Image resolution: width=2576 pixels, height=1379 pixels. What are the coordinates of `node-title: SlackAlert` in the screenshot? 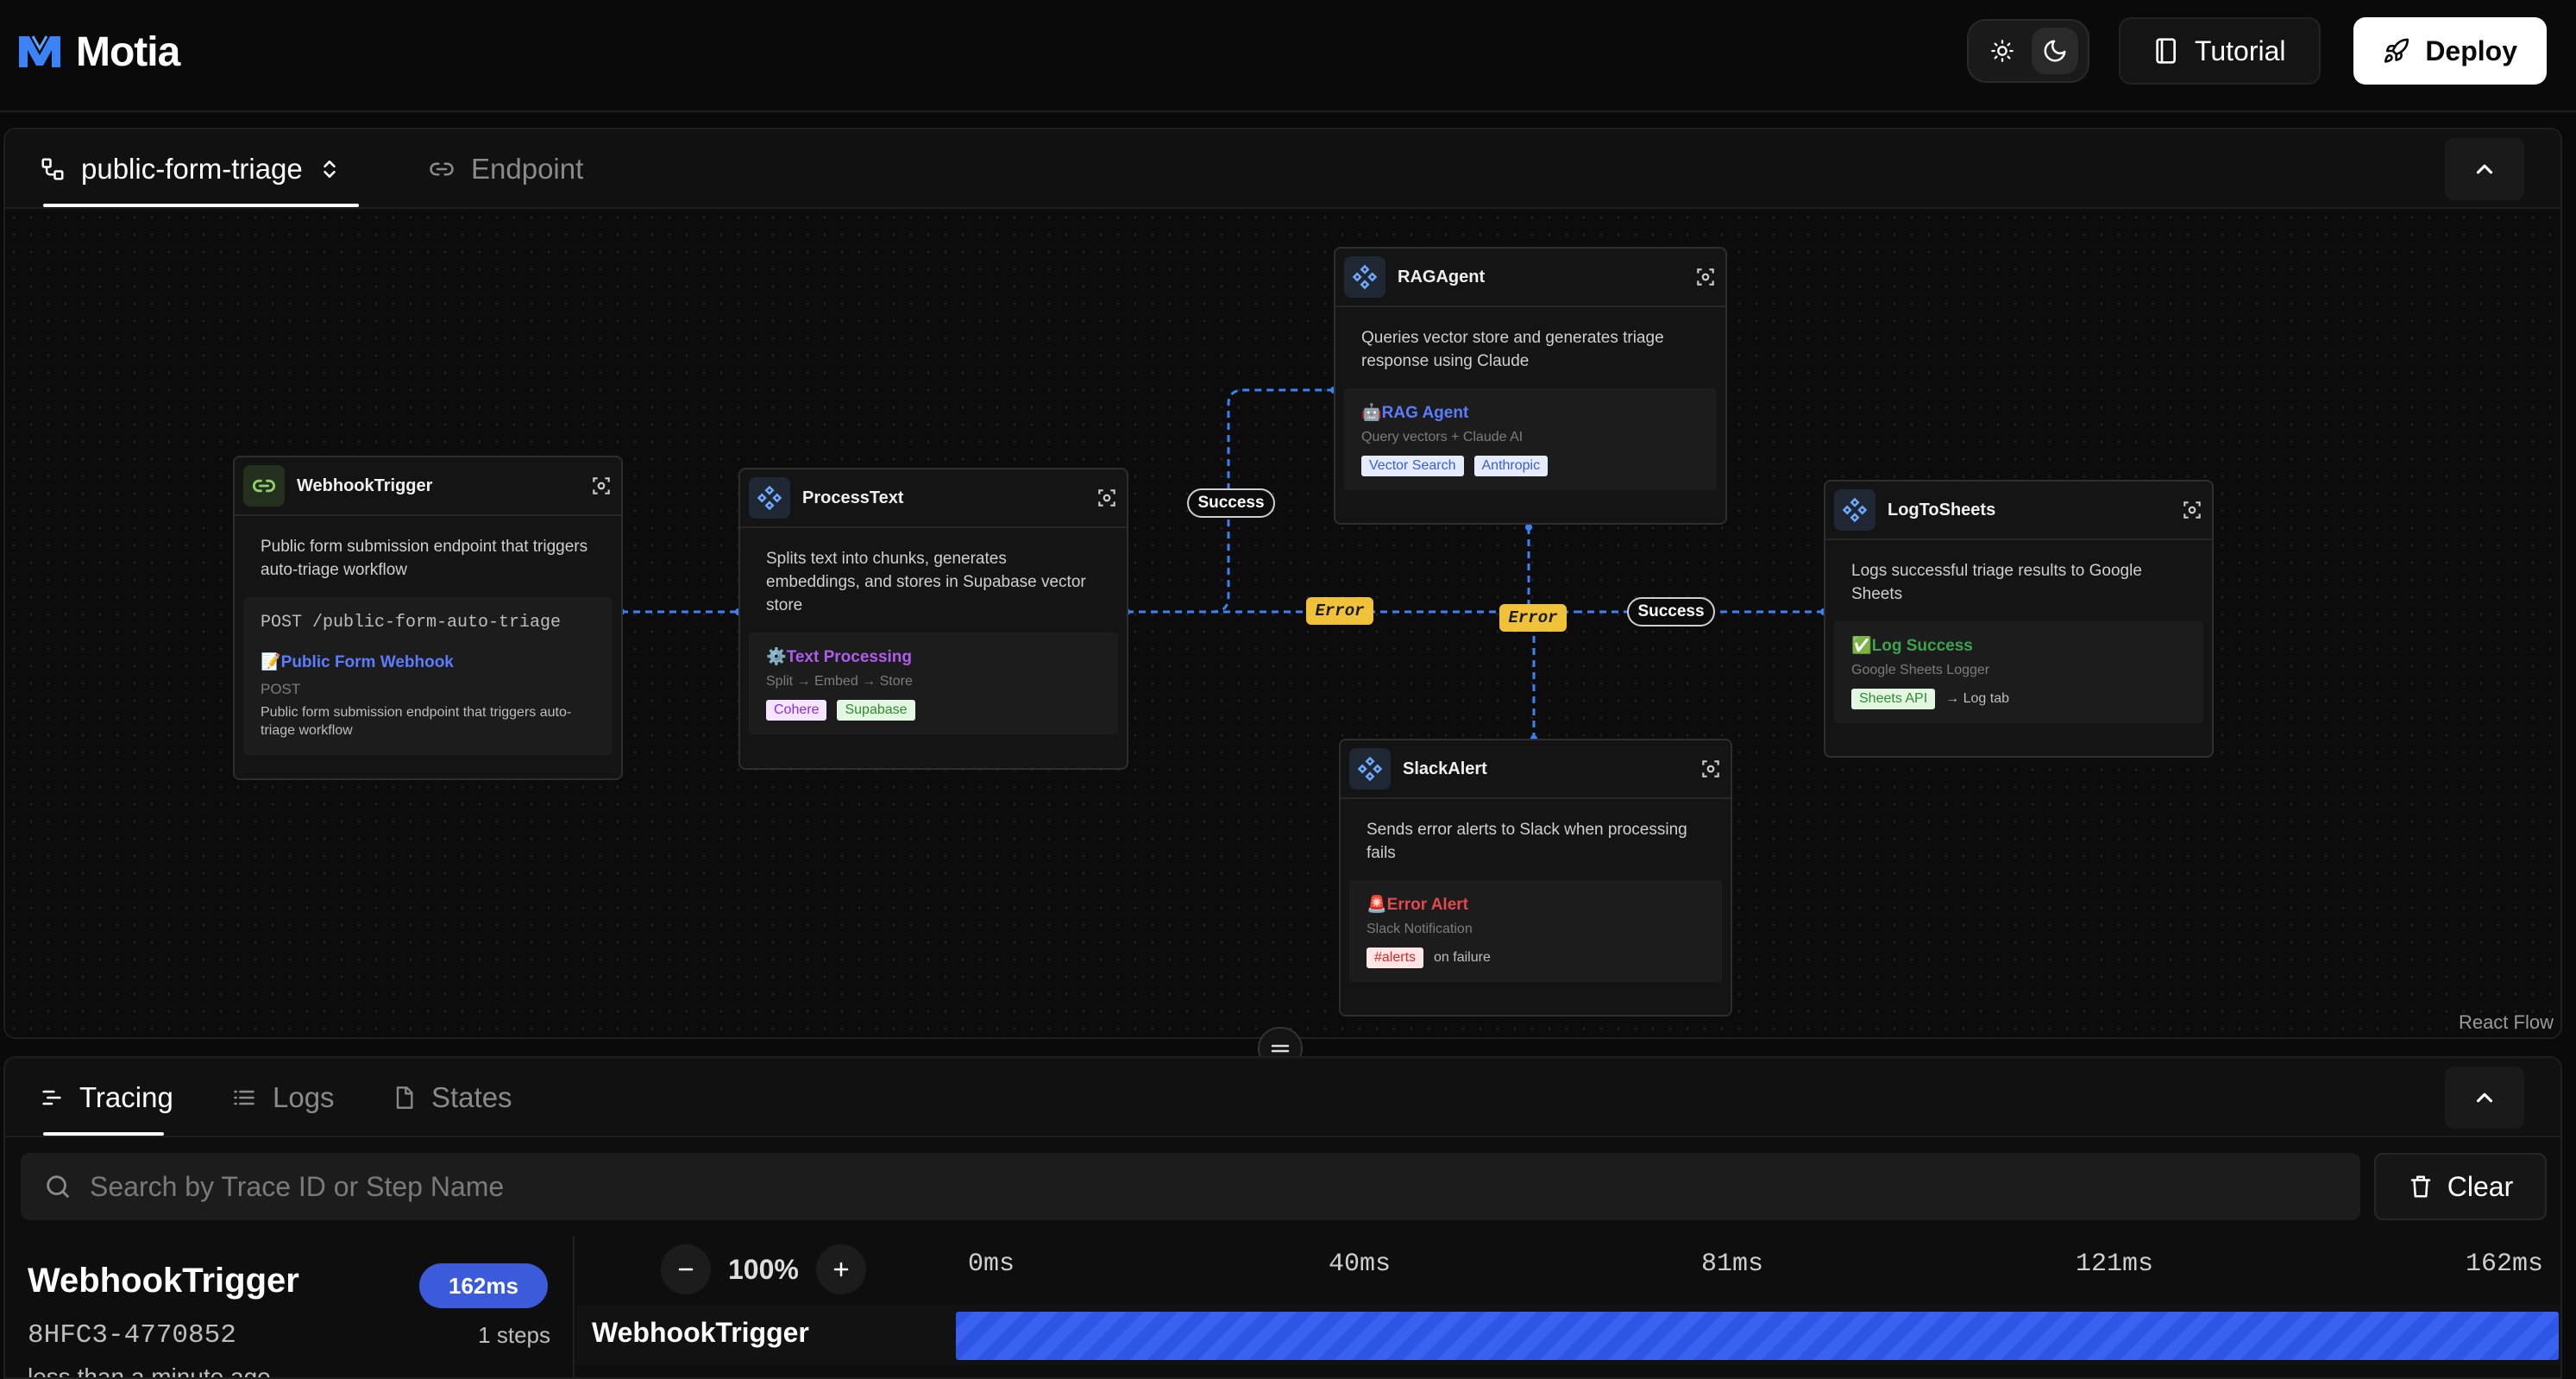 It's located at (1445, 768).